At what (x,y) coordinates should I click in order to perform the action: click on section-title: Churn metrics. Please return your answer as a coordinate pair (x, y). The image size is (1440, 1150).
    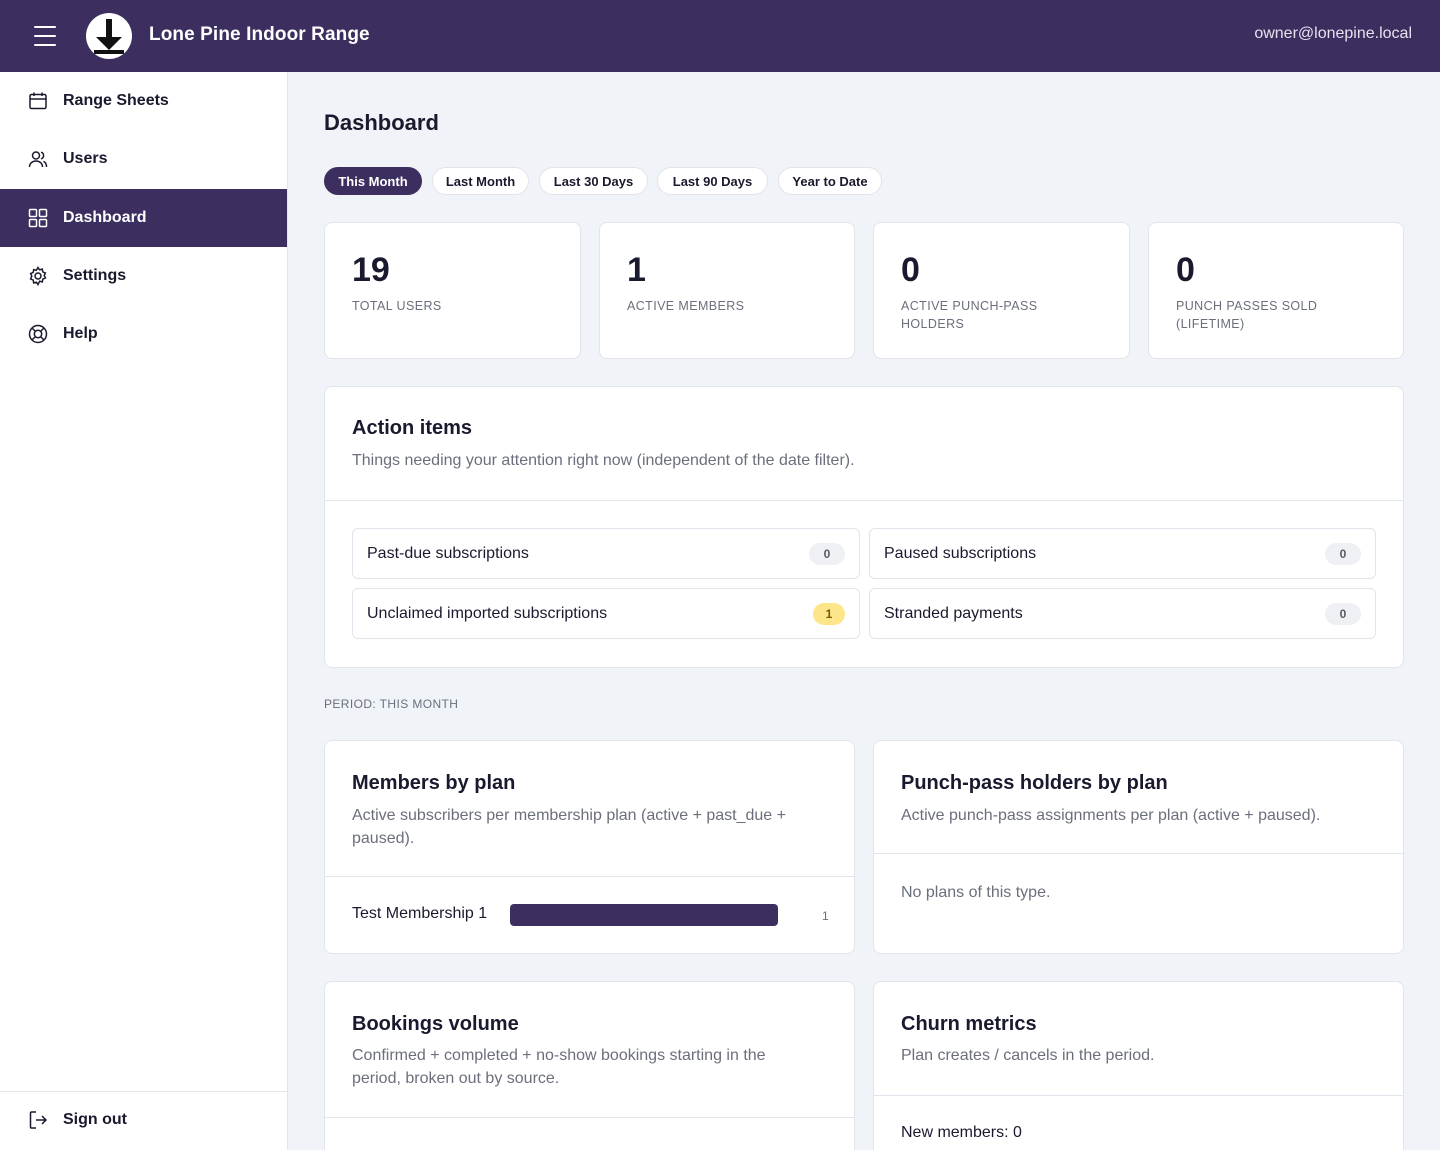
    Looking at the image, I should click on (969, 1024).